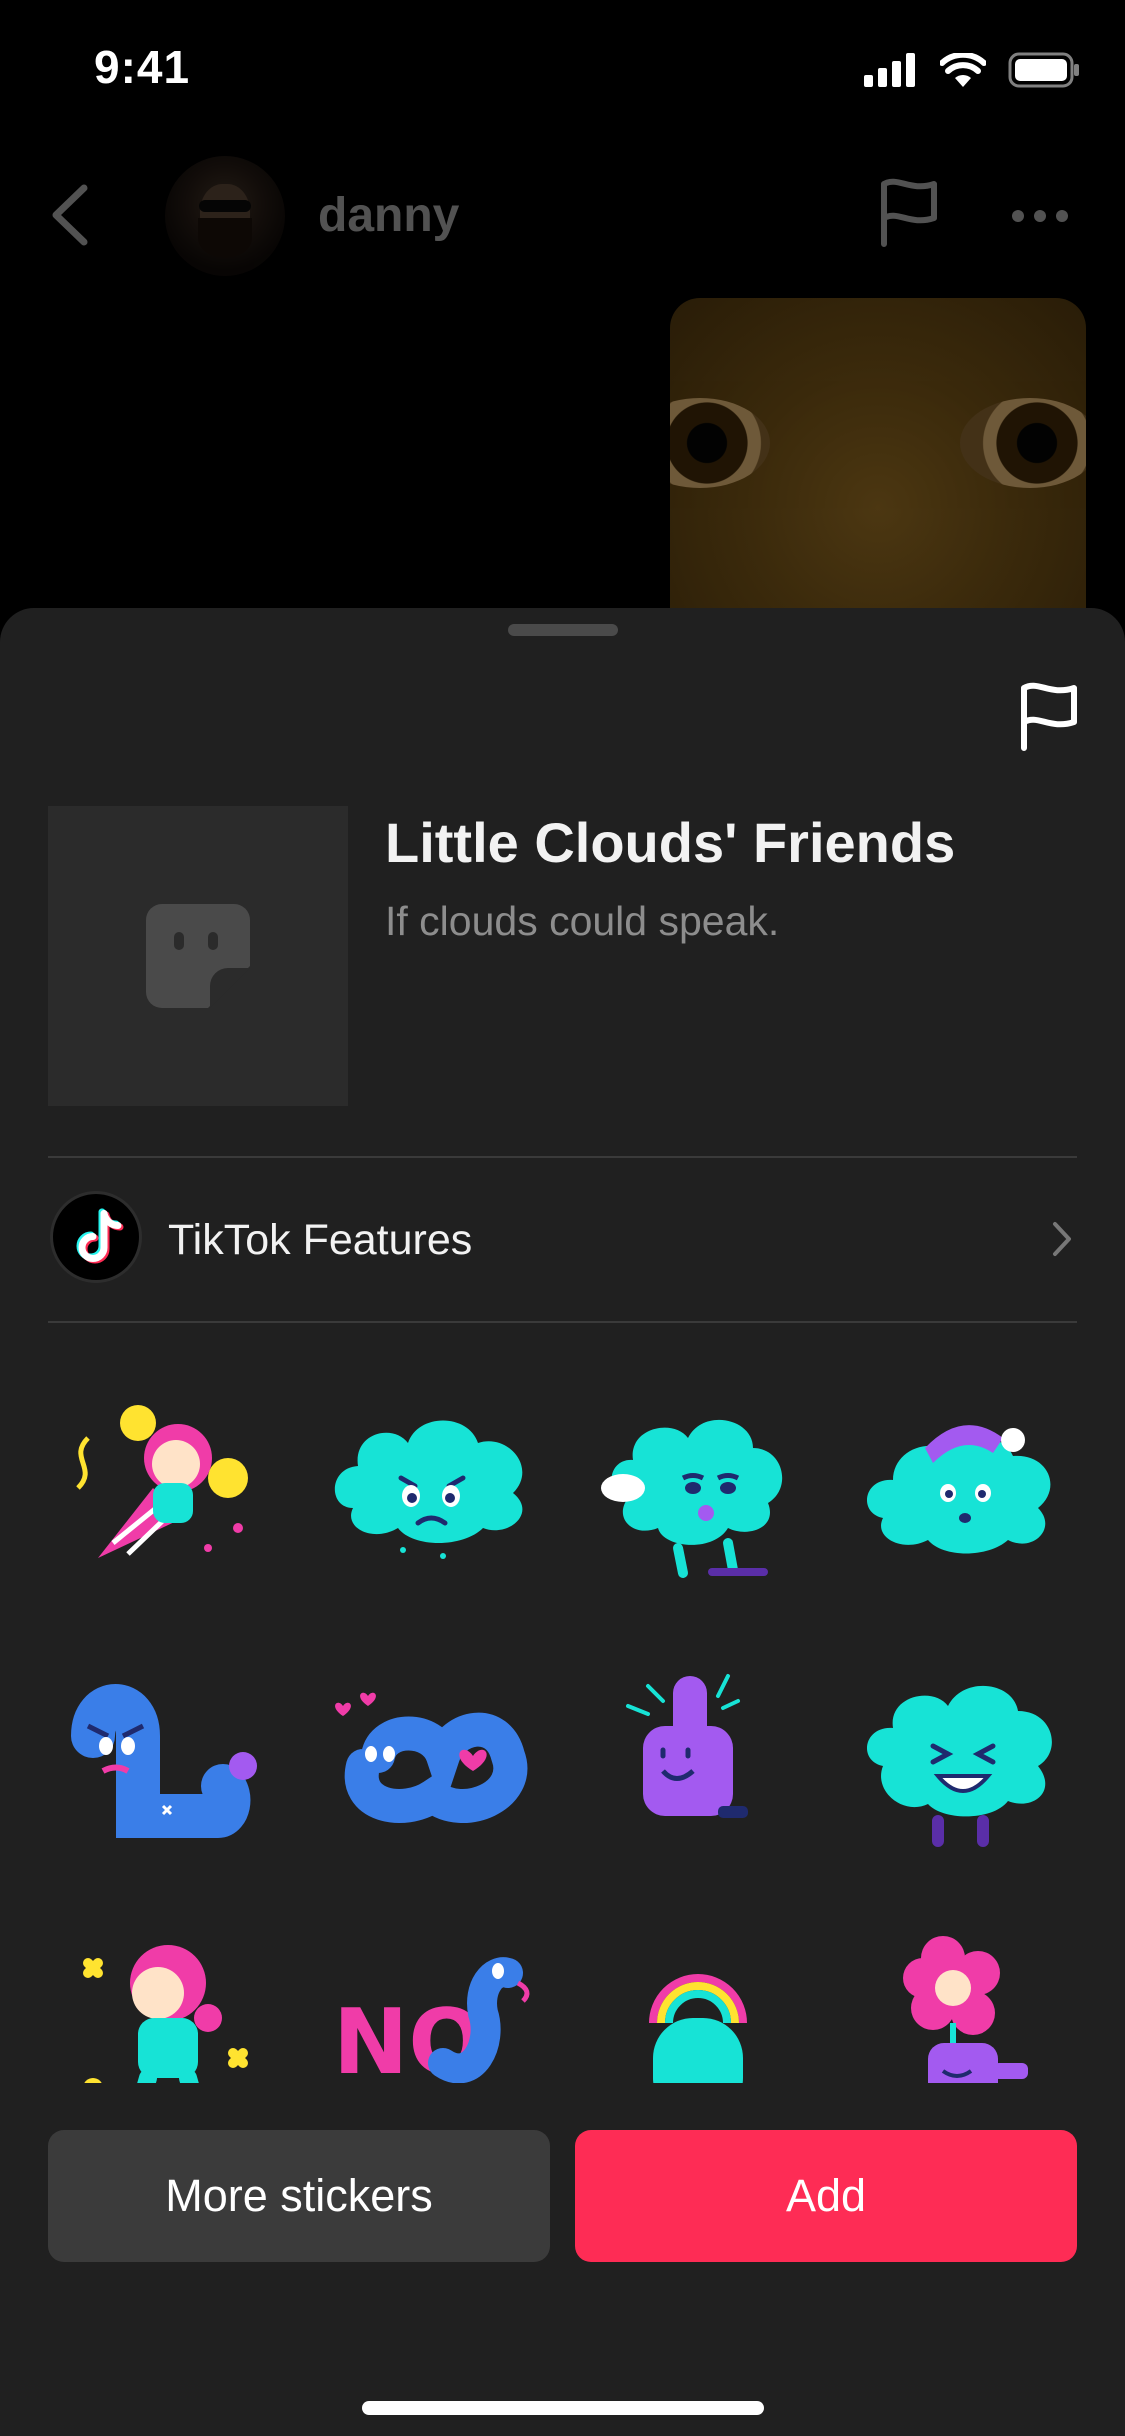 The height and width of the screenshot is (2436, 1125). Describe the element at coordinates (320, 1240) in the screenshot. I see `creator-name: TikTok Features` at that location.